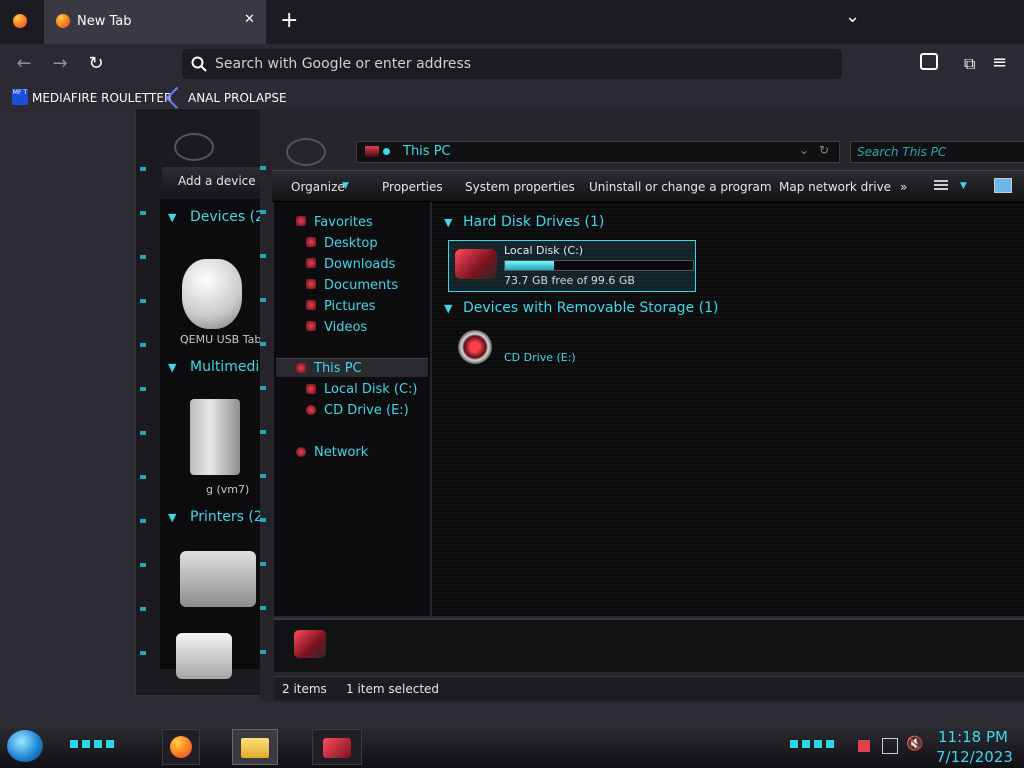 The image size is (1024, 768). I want to click on menu-icon: ≡, so click(999, 62).